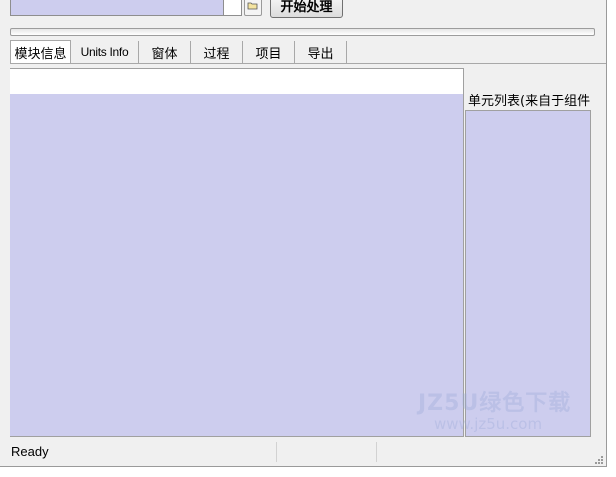 This screenshot has height=477, width=616. What do you see at coordinates (269, 52) in the screenshot?
I see `tab-project: 项目` at bounding box center [269, 52].